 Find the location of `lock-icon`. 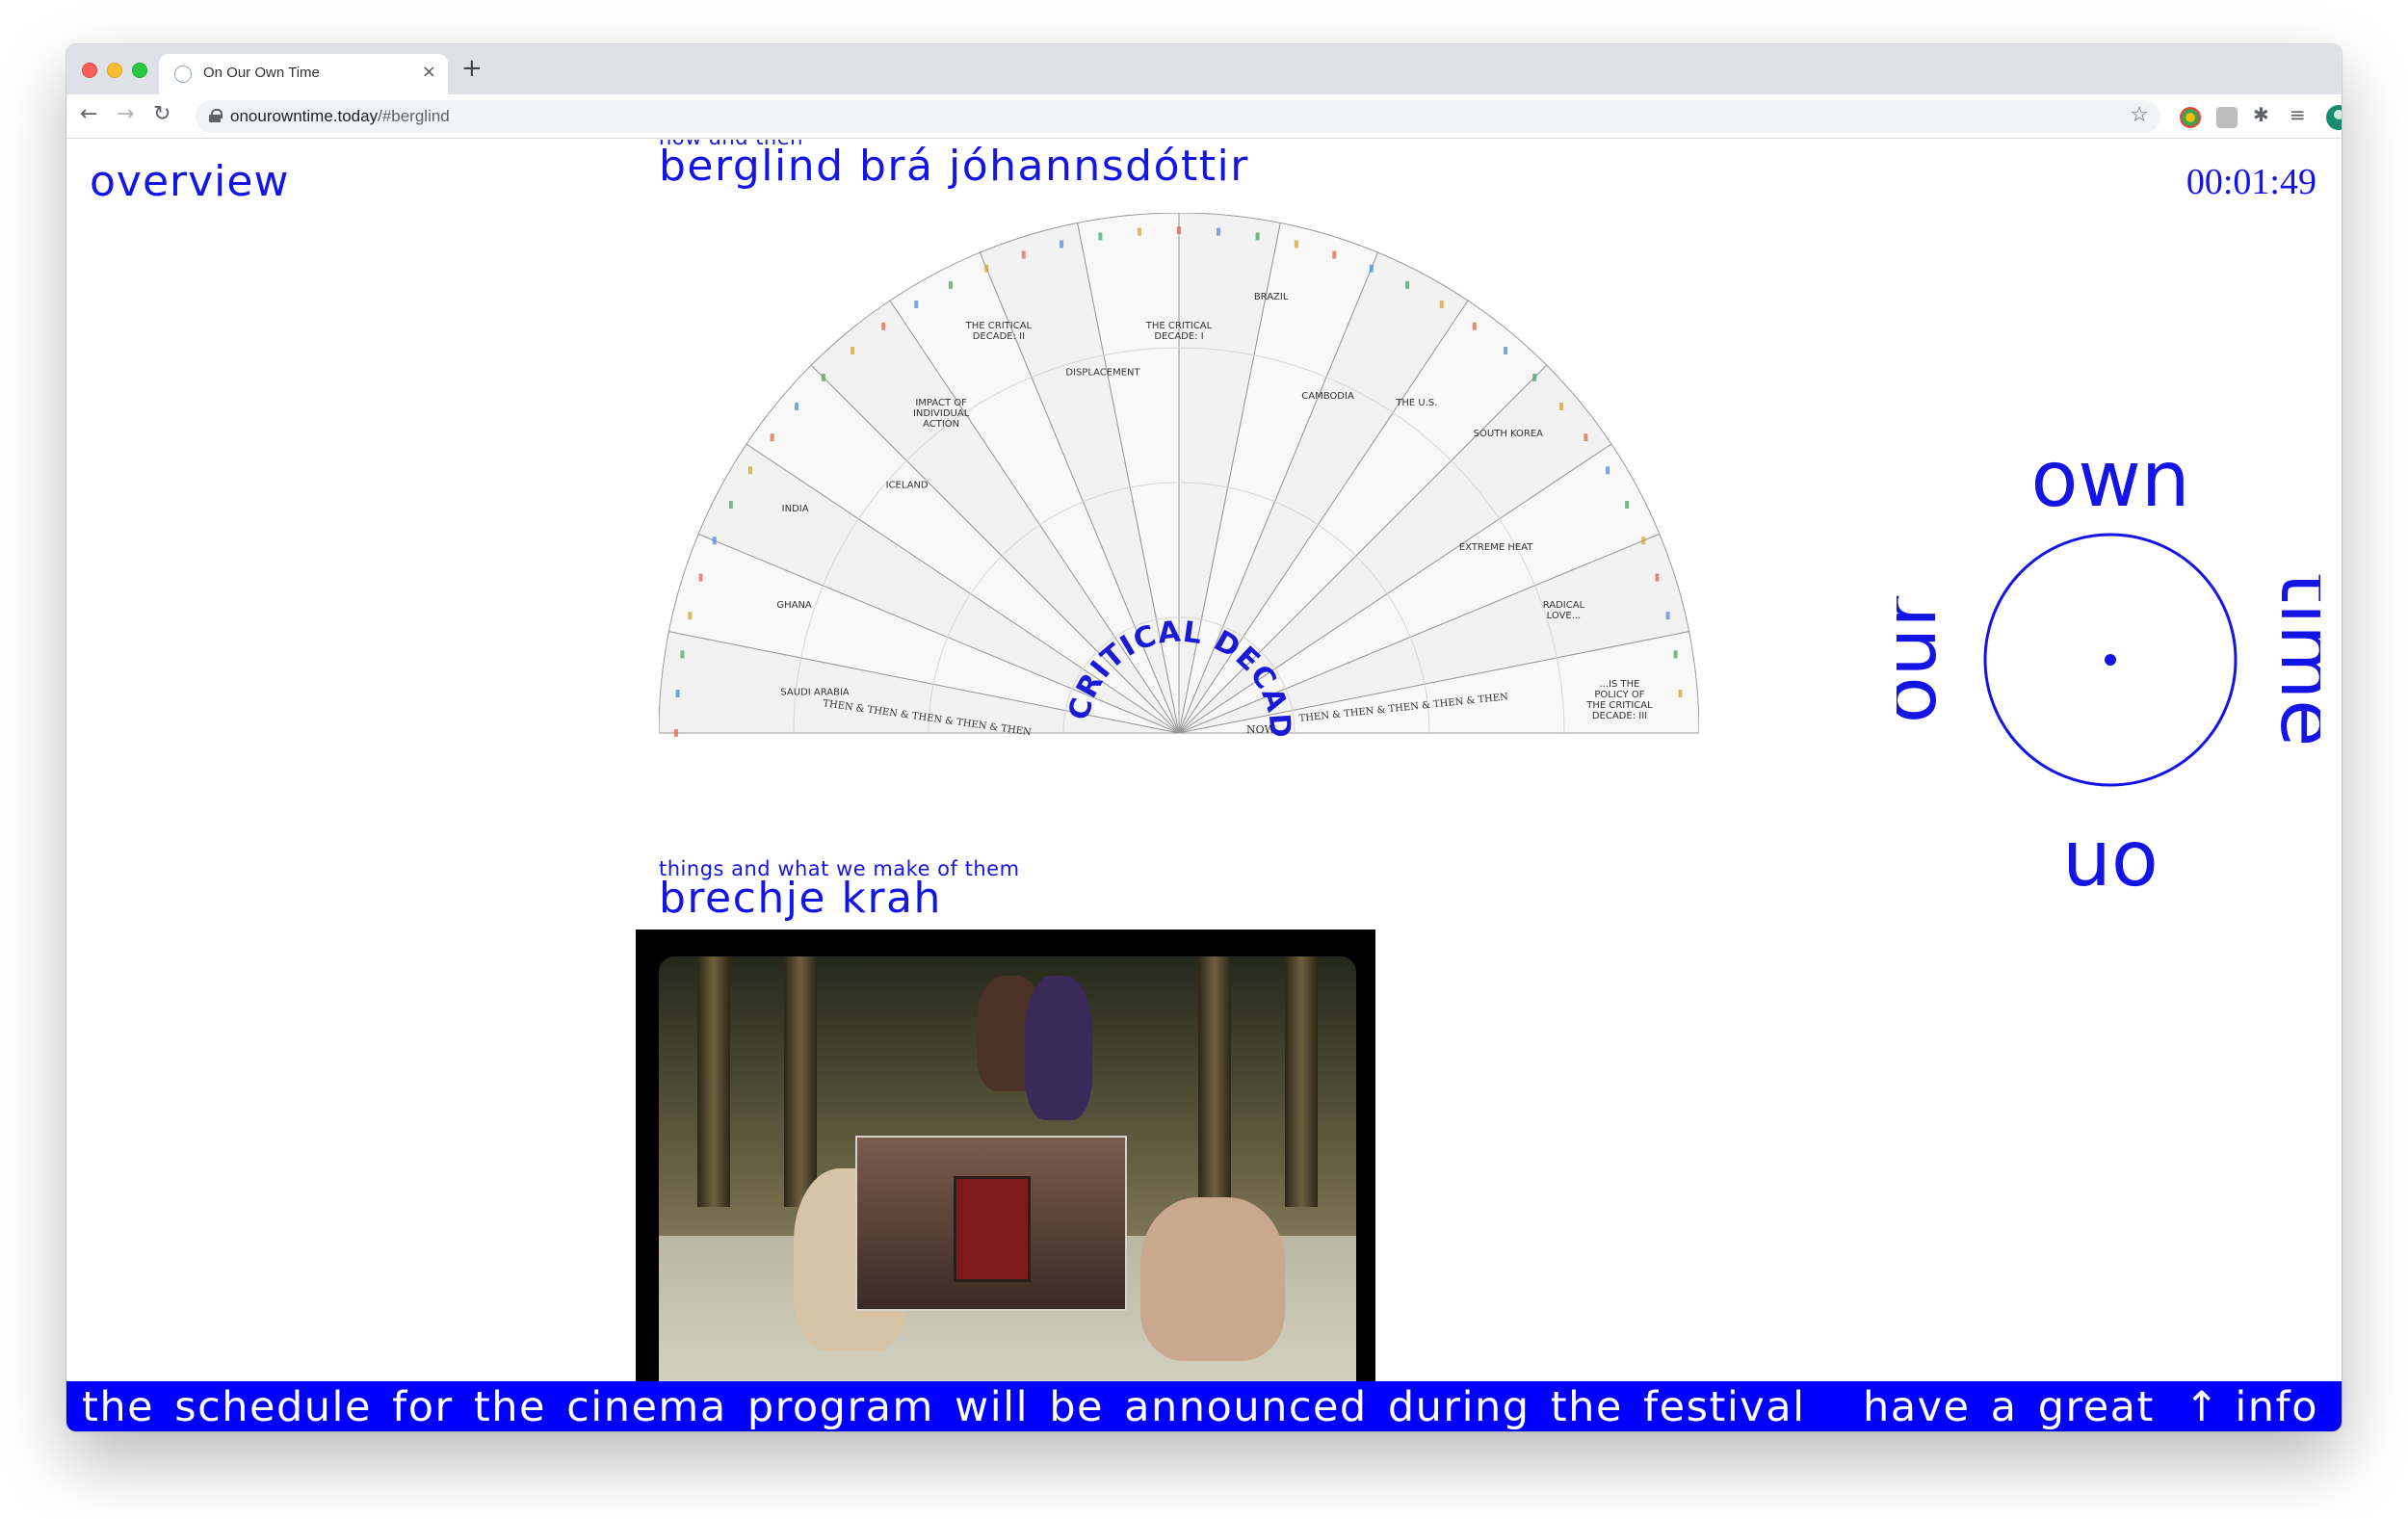

lock-icon is located at coordinates (215, 115).